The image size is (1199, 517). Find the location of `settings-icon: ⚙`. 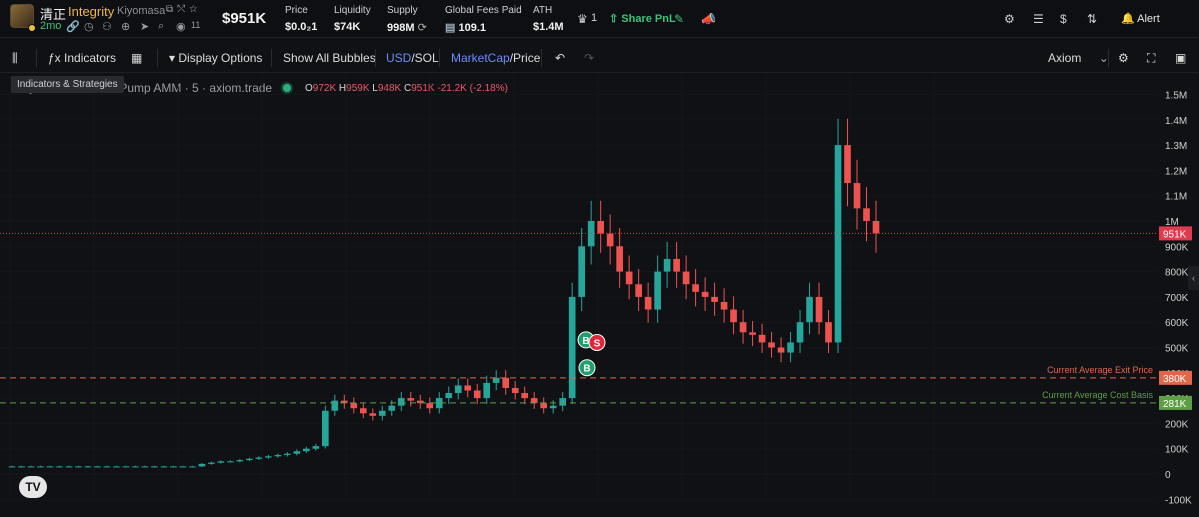

settings-icon: ⚙ is located at coordinates (1009, 19).